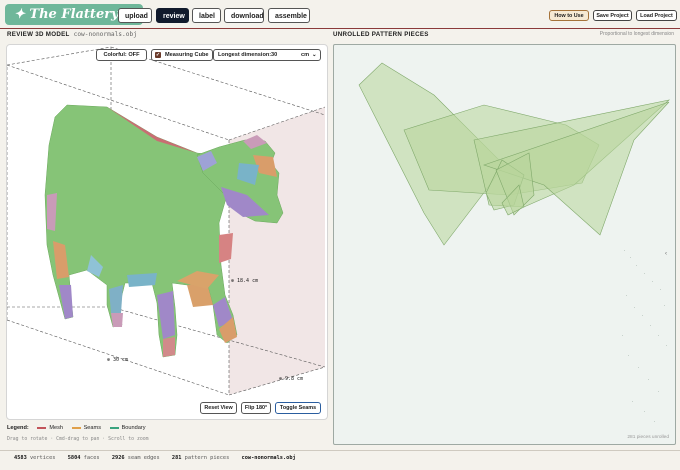 The width and height of the screenshot is (680, 470). What do you see at coordinates (244, 281) in the screenshot?
I see `height-dimension-label: ⊕ 18.4 cm` at bounding box center [244, 281].